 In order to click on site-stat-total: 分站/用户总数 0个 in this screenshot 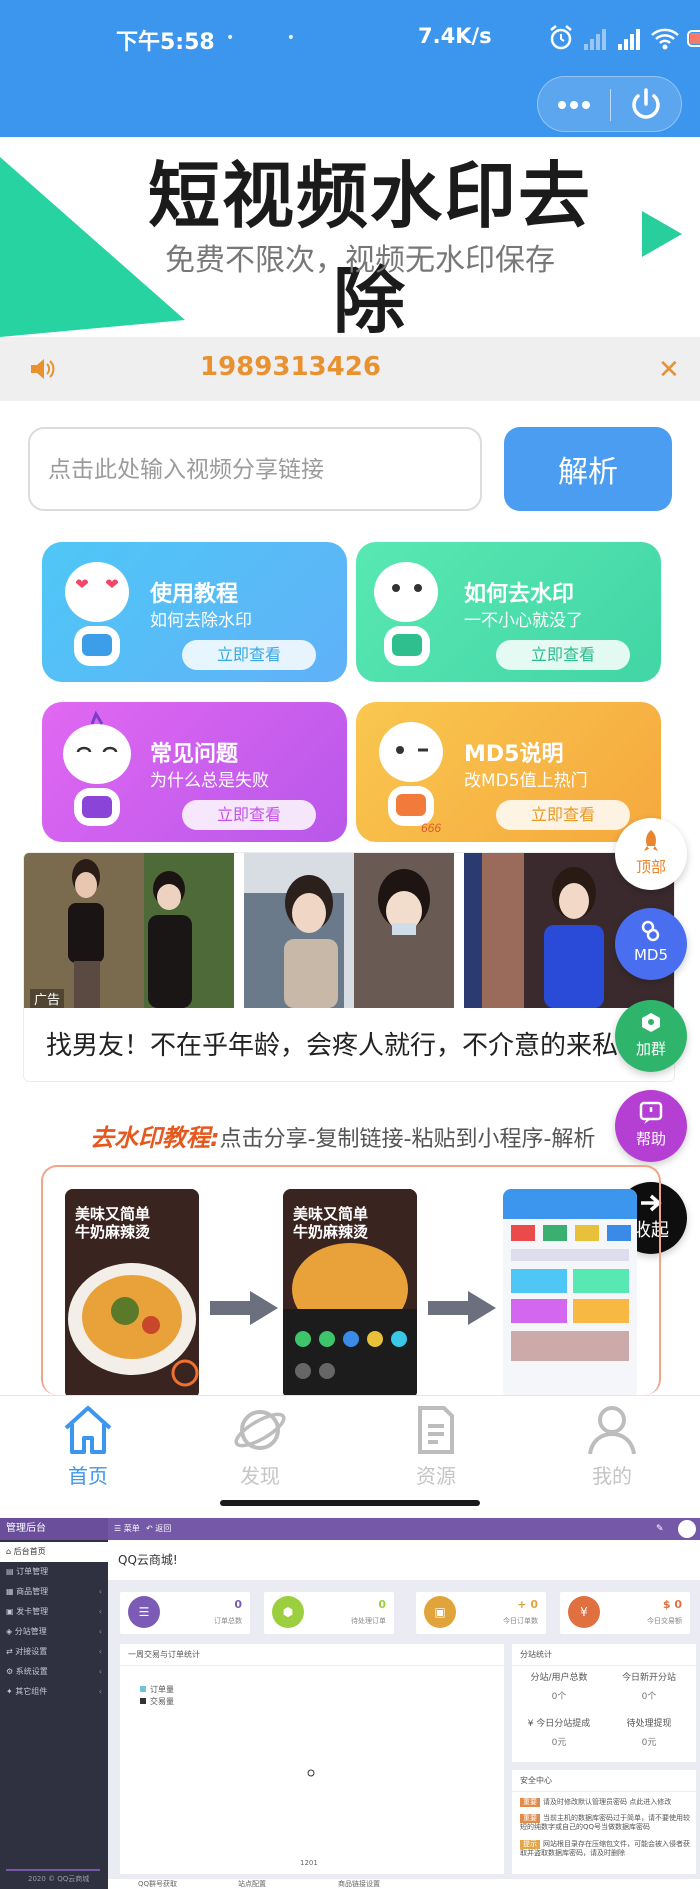, I will do `click(559, 1694)`.